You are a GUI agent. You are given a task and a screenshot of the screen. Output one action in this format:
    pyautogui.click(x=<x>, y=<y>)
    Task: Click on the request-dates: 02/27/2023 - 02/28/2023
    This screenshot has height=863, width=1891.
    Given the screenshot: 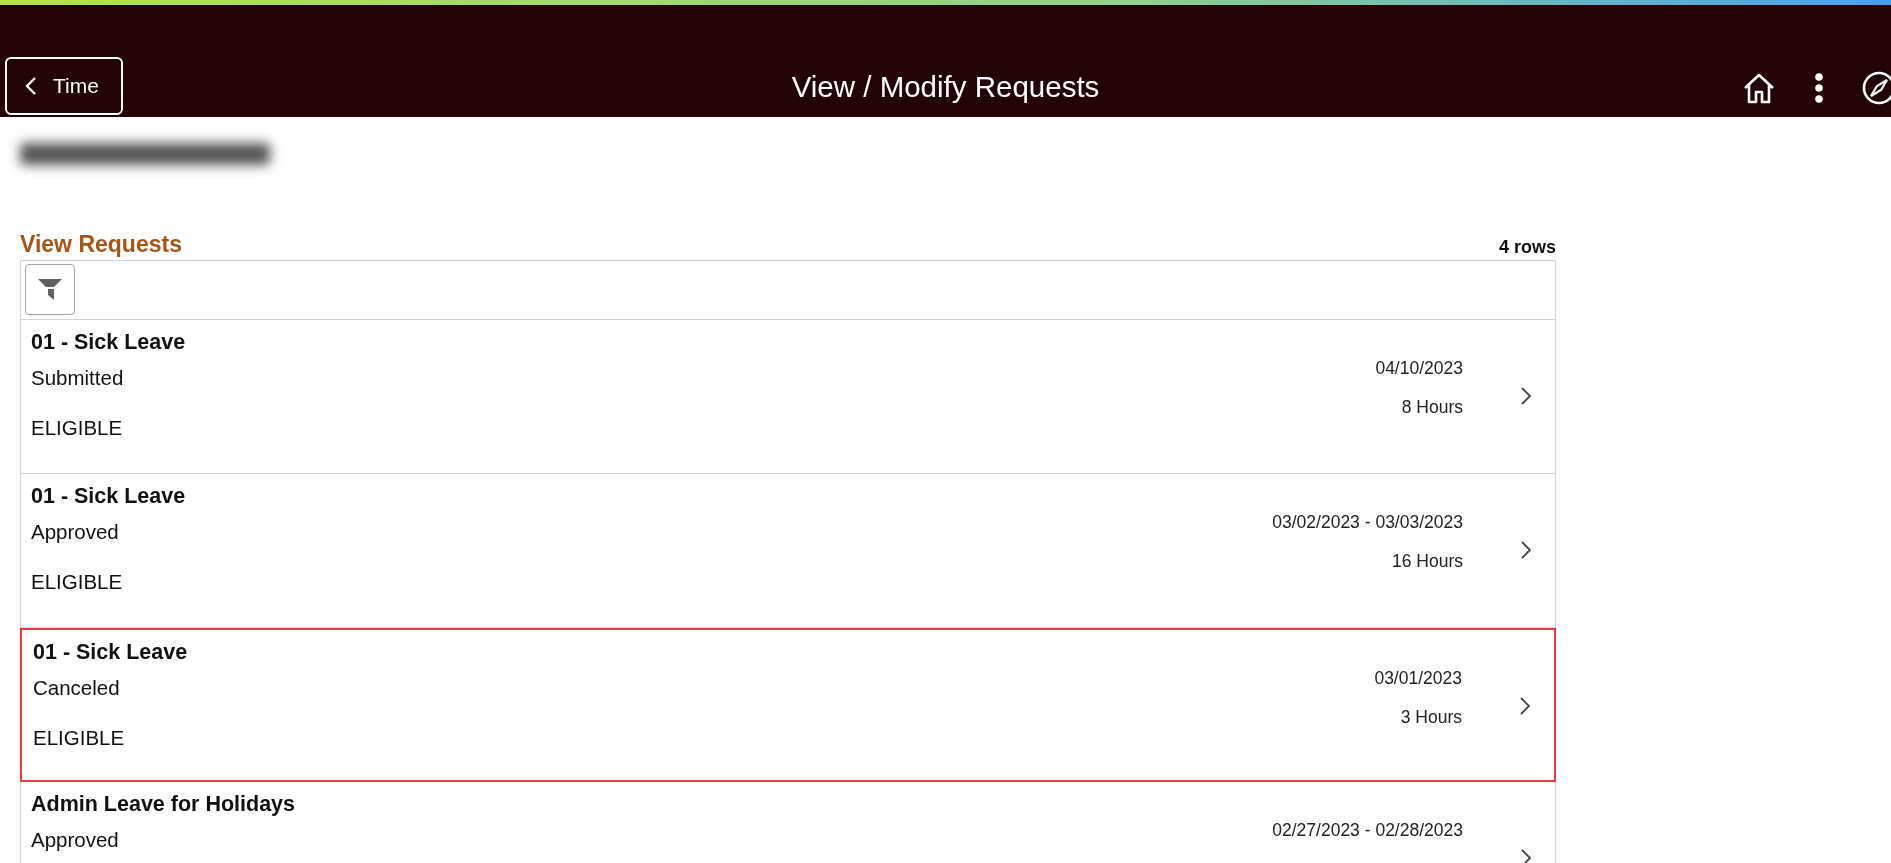 What is the action you would take?
    pyautogui.click(x=1367, y=830)
    